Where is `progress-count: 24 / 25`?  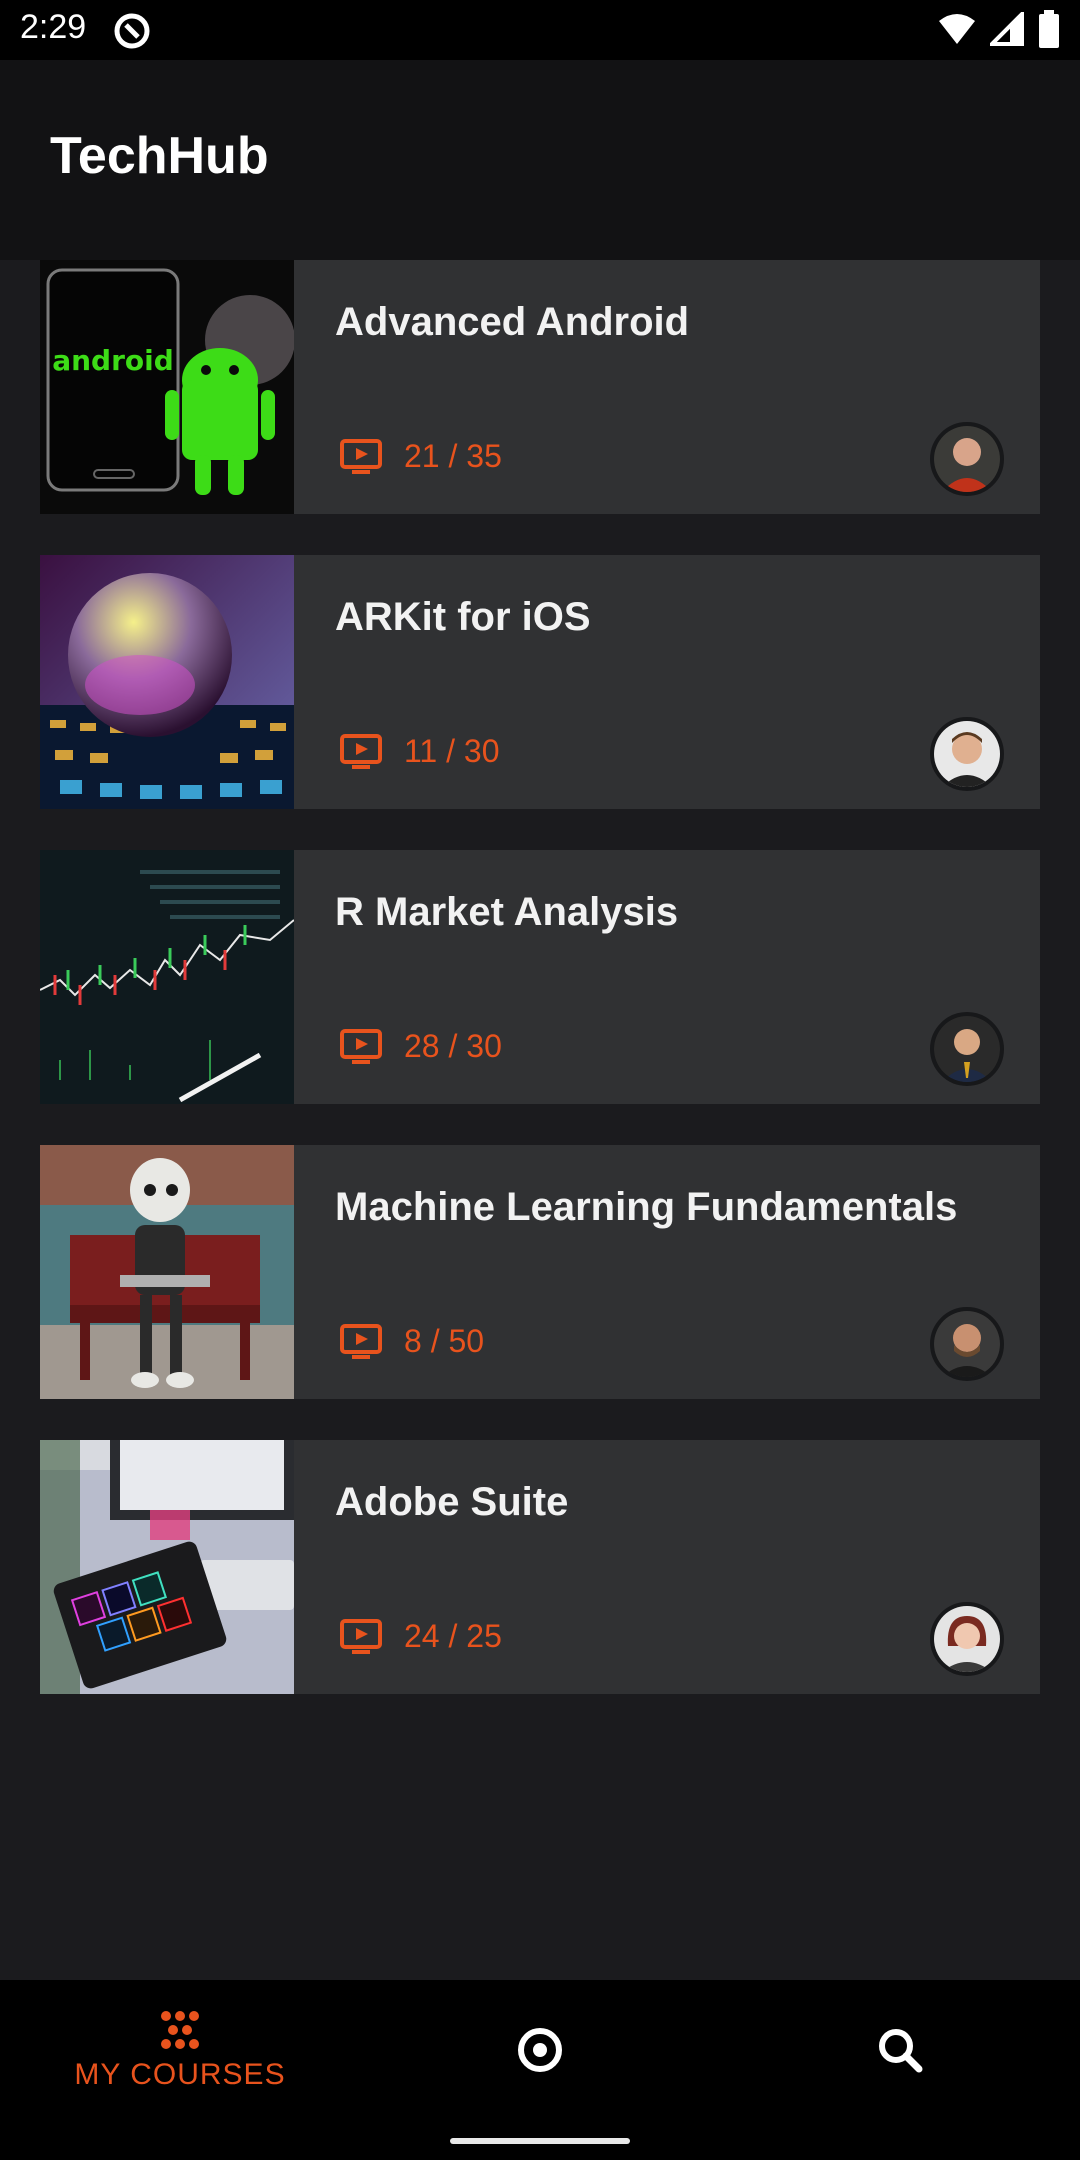 progress-count: 24 / 25 is located at coordinates (453, 1636).